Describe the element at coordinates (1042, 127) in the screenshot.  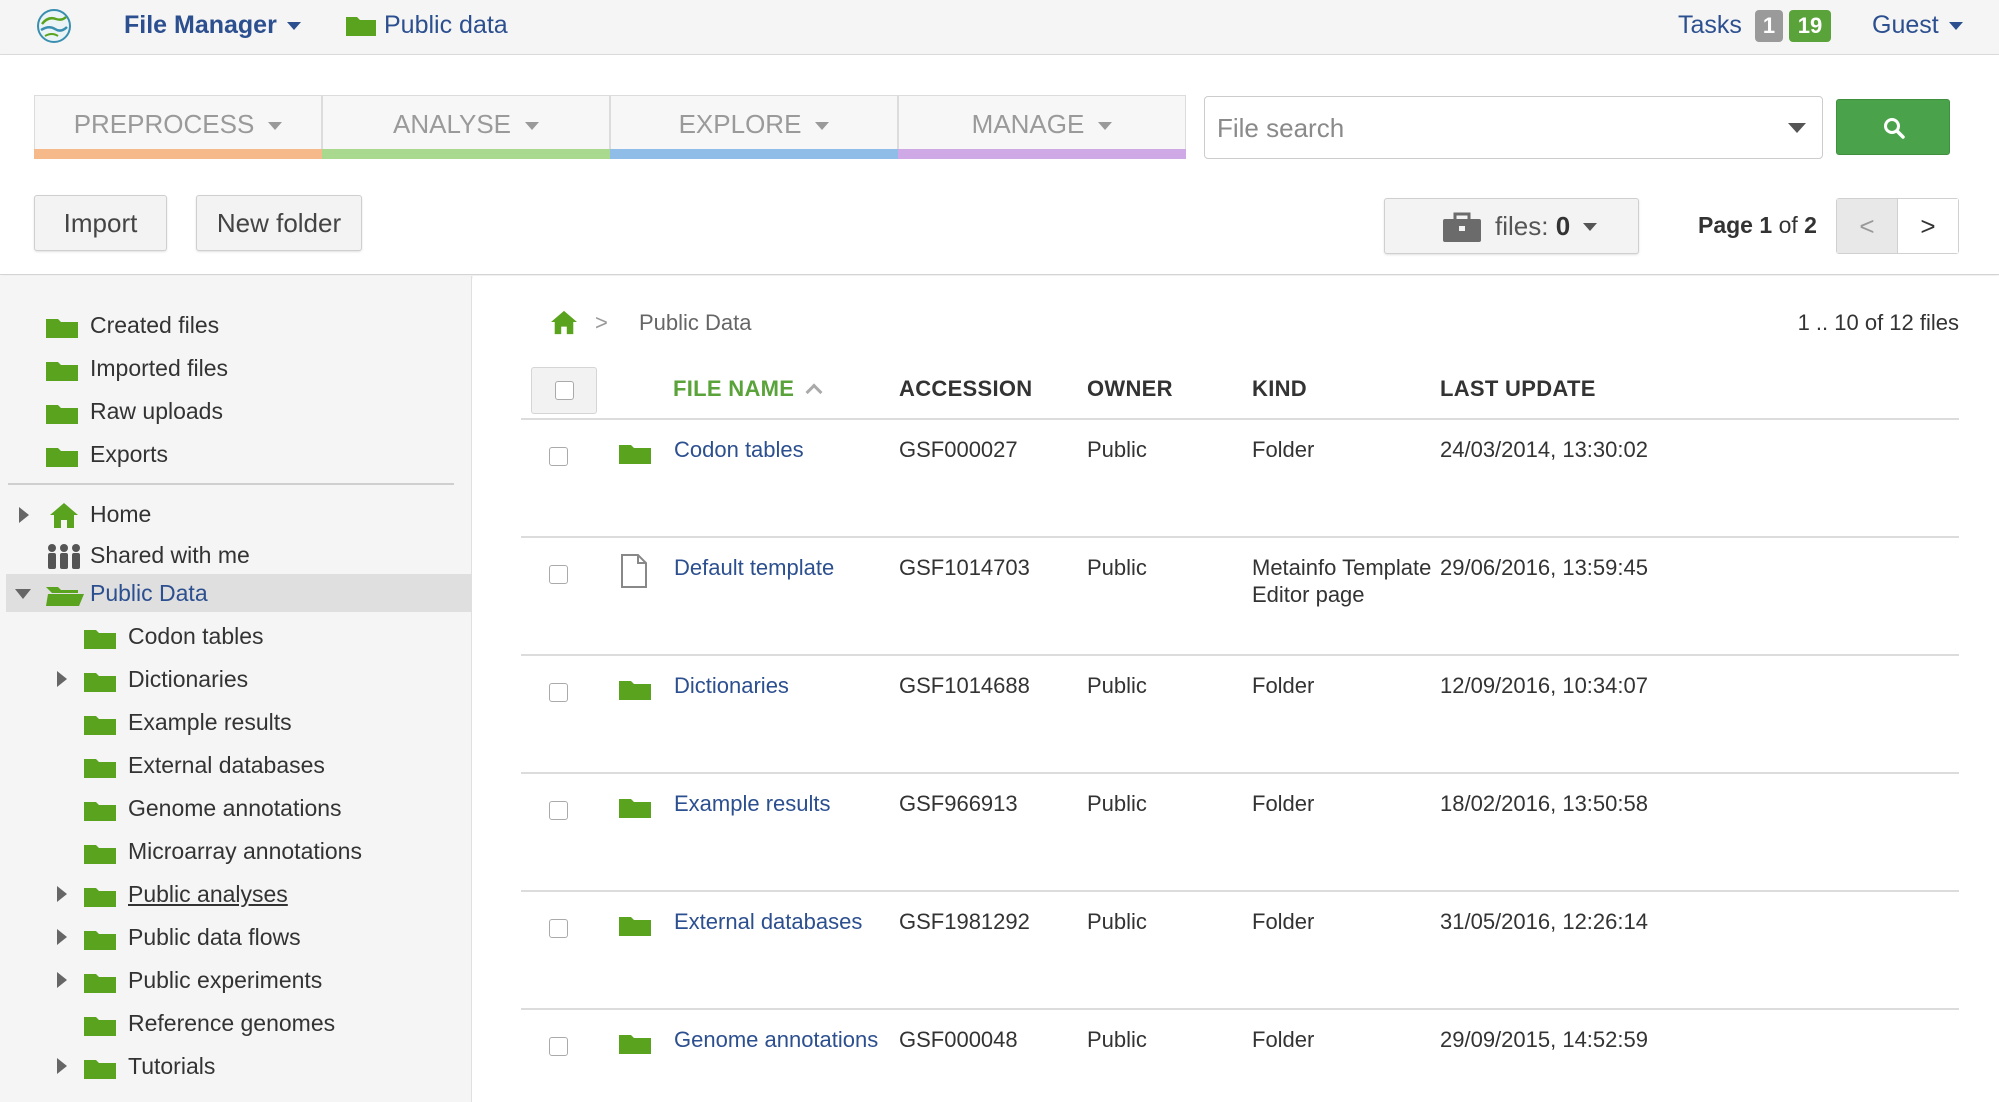
I see `menu-manage: MANAGE` at that location.